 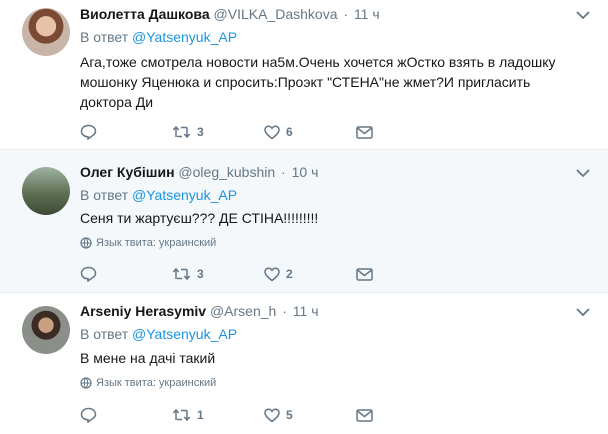 What do you see at coordinates (305, 172) in the screenshot?
I see `timestamp: 10 ч` at bounding box center [305, 172].